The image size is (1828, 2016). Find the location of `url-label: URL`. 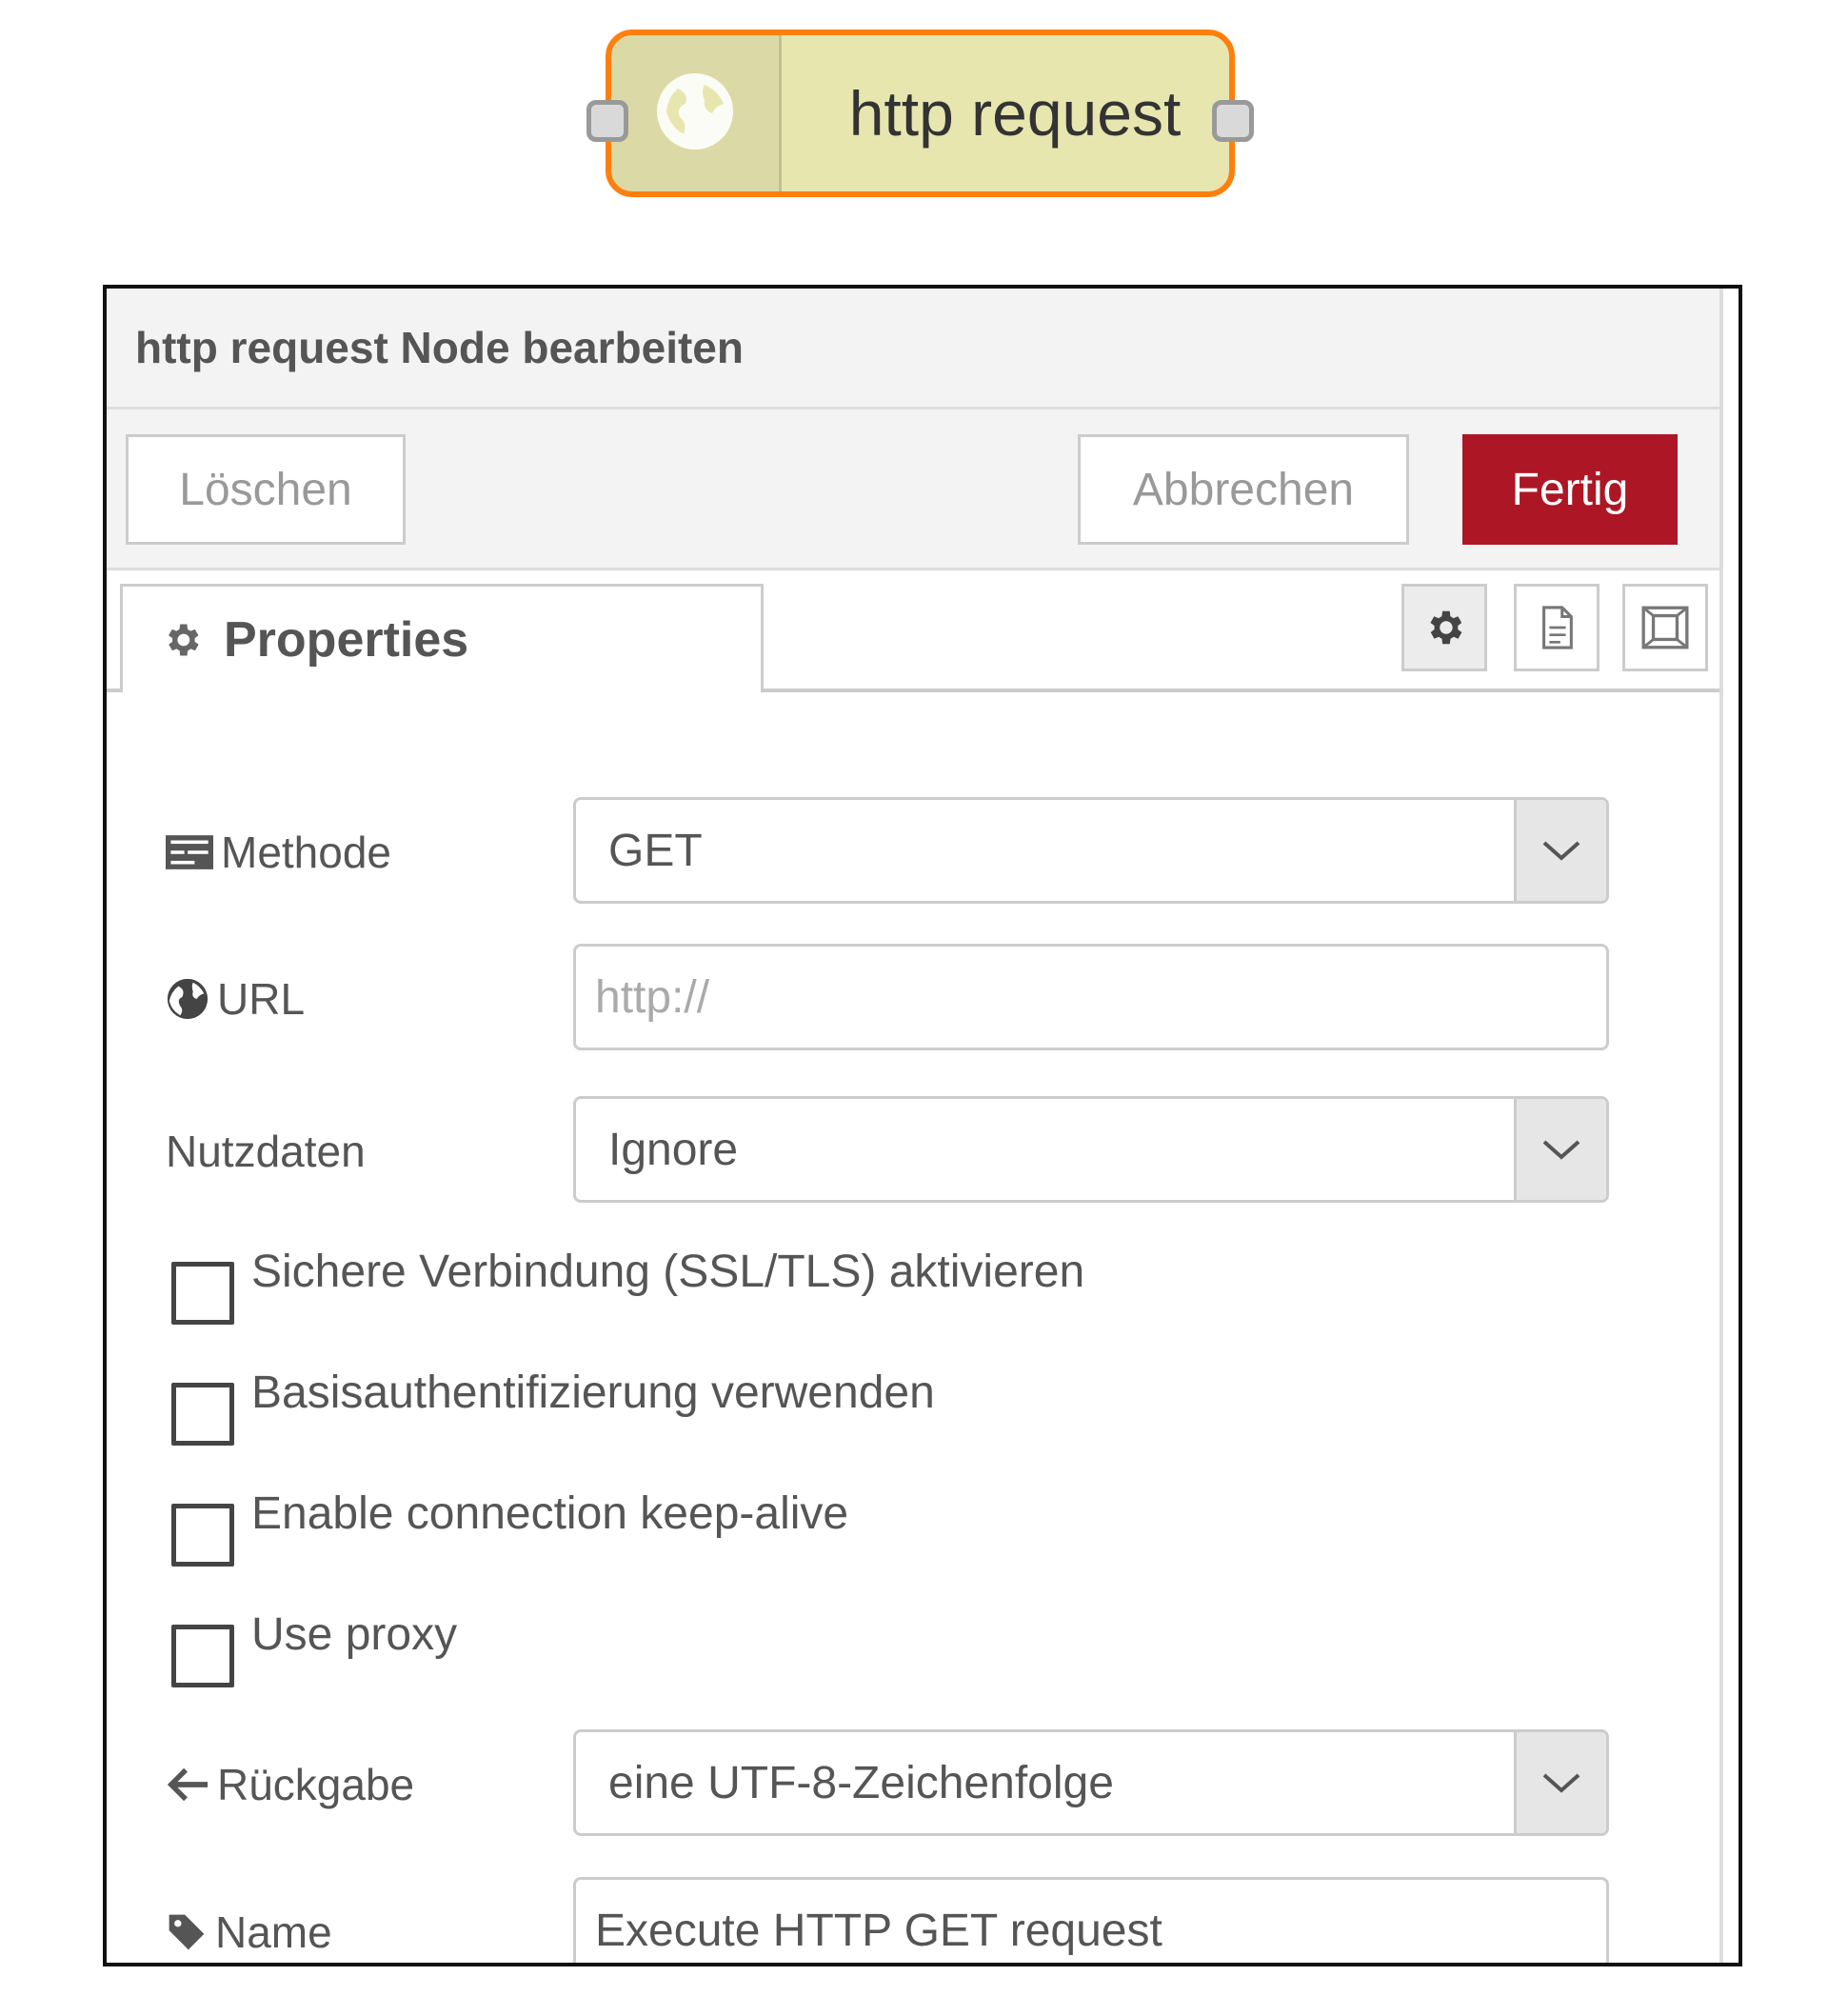

url-label: URL is located at coordinates (235, 999).